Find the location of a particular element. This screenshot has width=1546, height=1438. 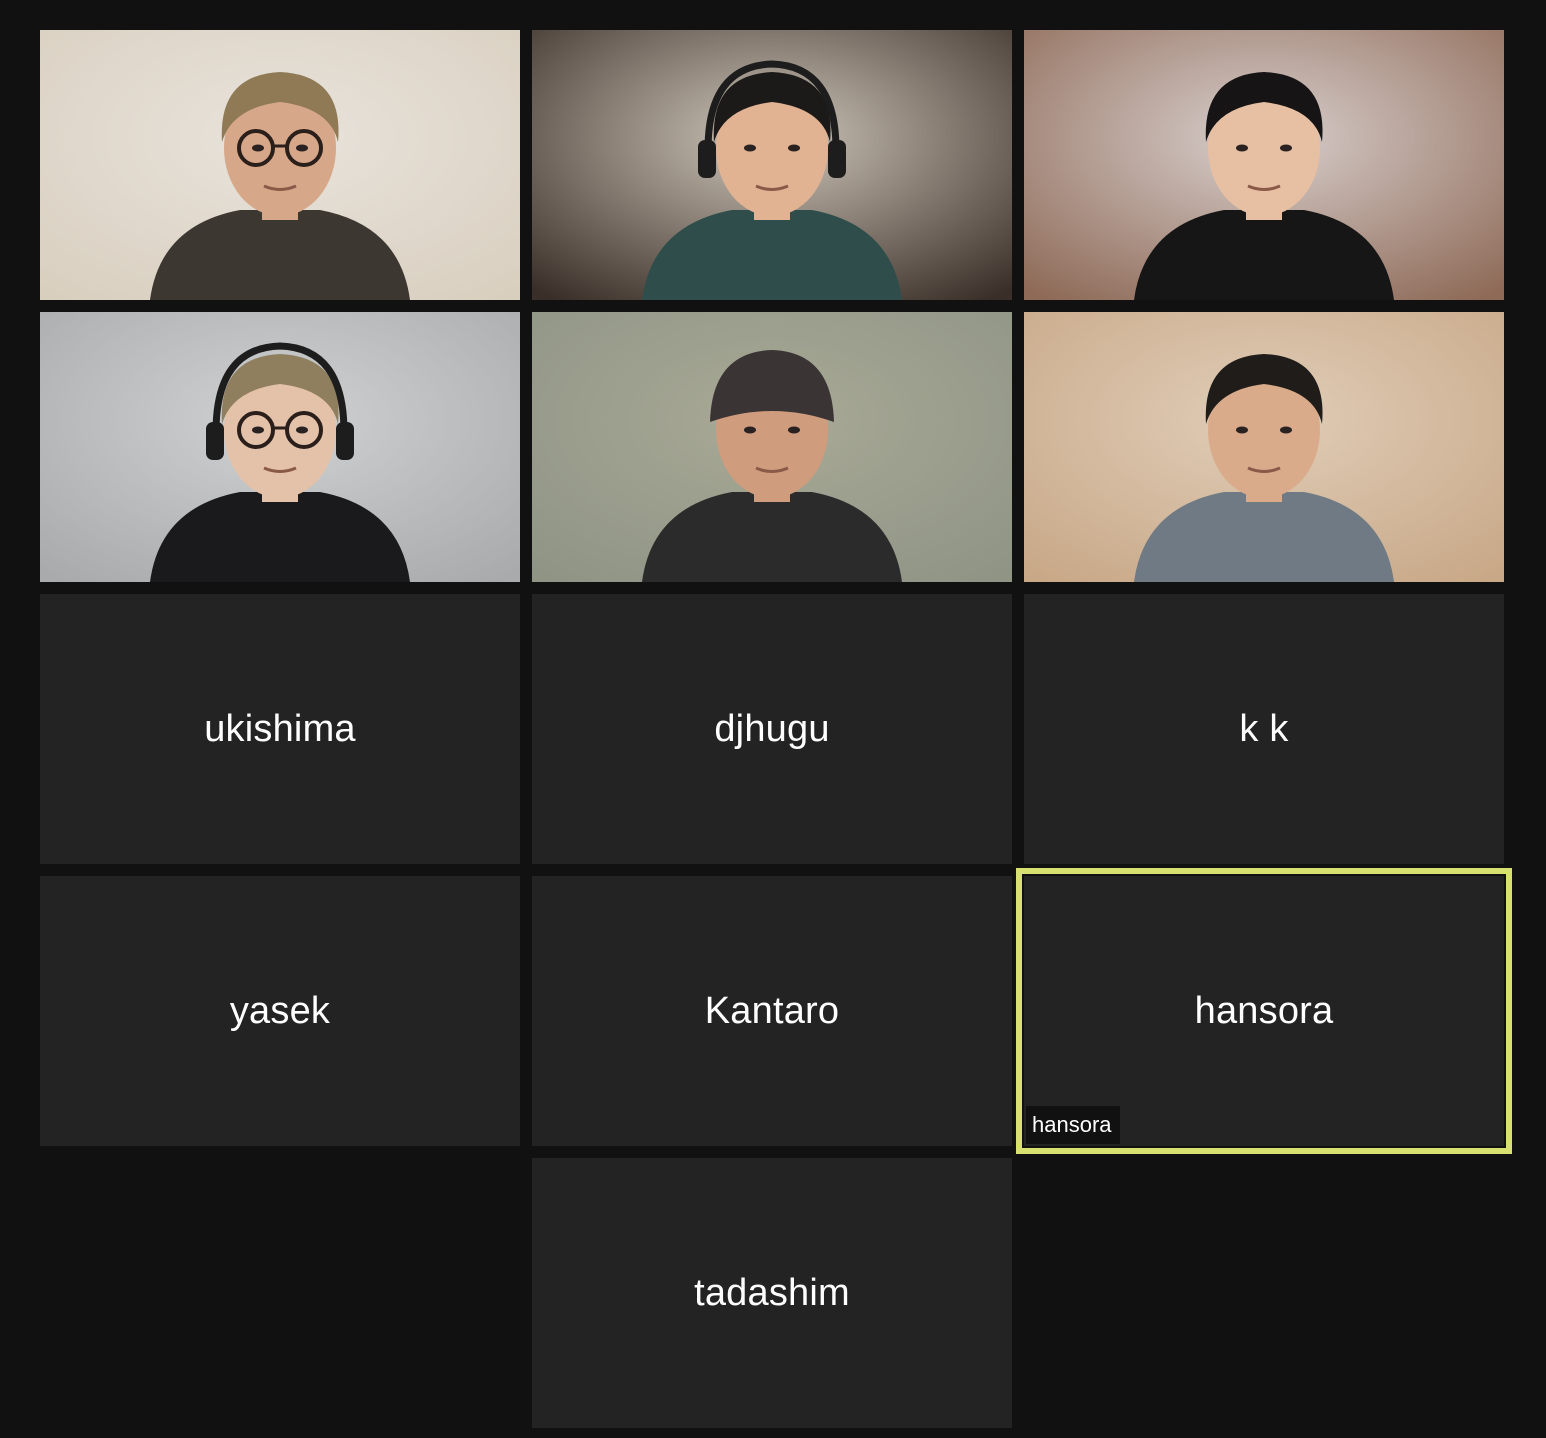

participant-name: yasek is located at coordinates (280, 1010).